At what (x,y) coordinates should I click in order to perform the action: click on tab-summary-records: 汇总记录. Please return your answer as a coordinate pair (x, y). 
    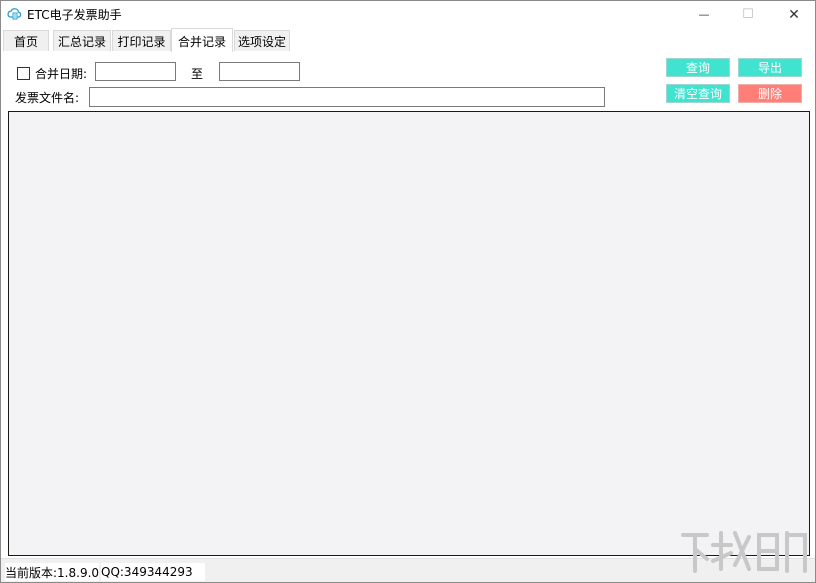
    Looking at the image, I should click on (82, 40).